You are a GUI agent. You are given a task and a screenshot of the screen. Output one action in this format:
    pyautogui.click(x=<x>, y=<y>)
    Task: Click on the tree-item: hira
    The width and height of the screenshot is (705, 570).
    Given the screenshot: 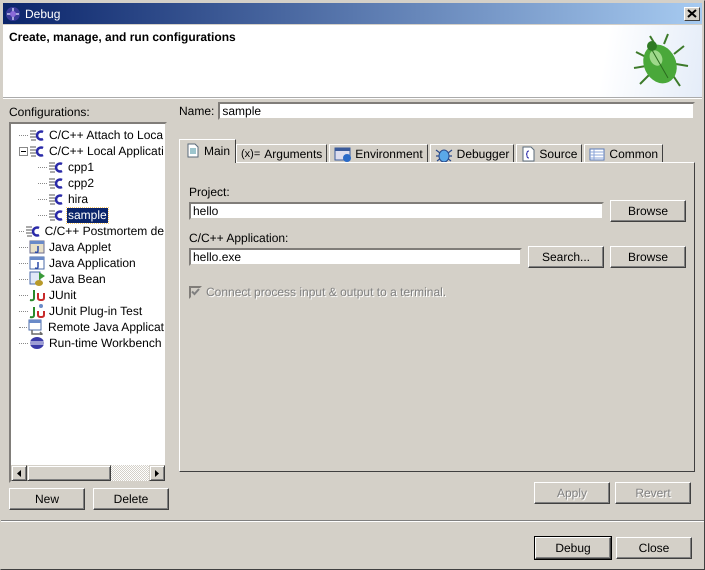 What is the action you would take?
    pyautogui.click(x=78, y=199)
    